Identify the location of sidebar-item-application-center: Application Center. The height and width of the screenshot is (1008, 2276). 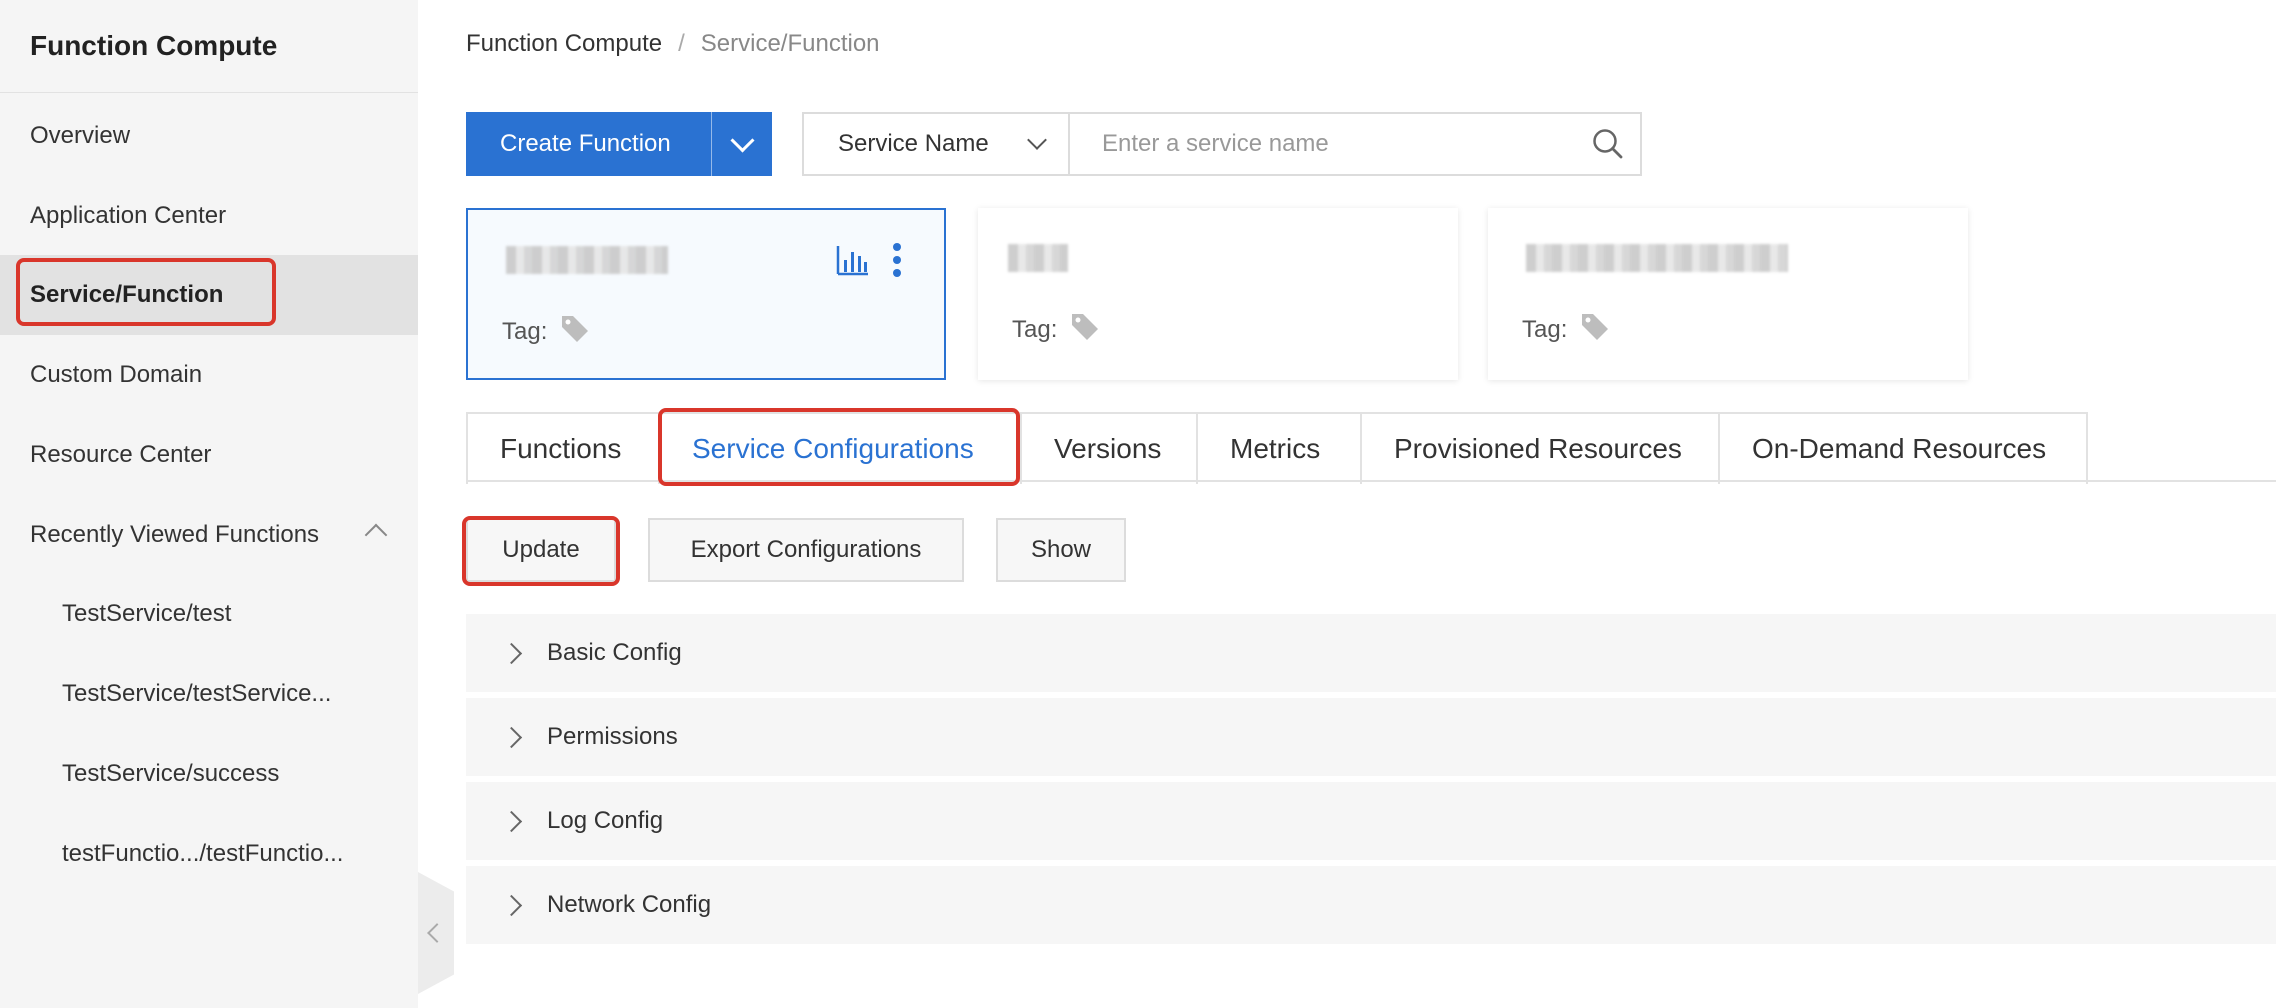
(209, 216).